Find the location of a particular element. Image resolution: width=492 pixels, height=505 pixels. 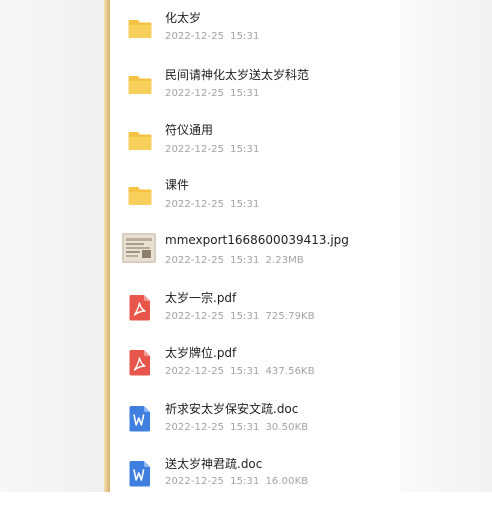

file-row-folder: 民间请神化太岁送太岁科范 2022-12-25 15:31 is located at coordinates (255, 88).